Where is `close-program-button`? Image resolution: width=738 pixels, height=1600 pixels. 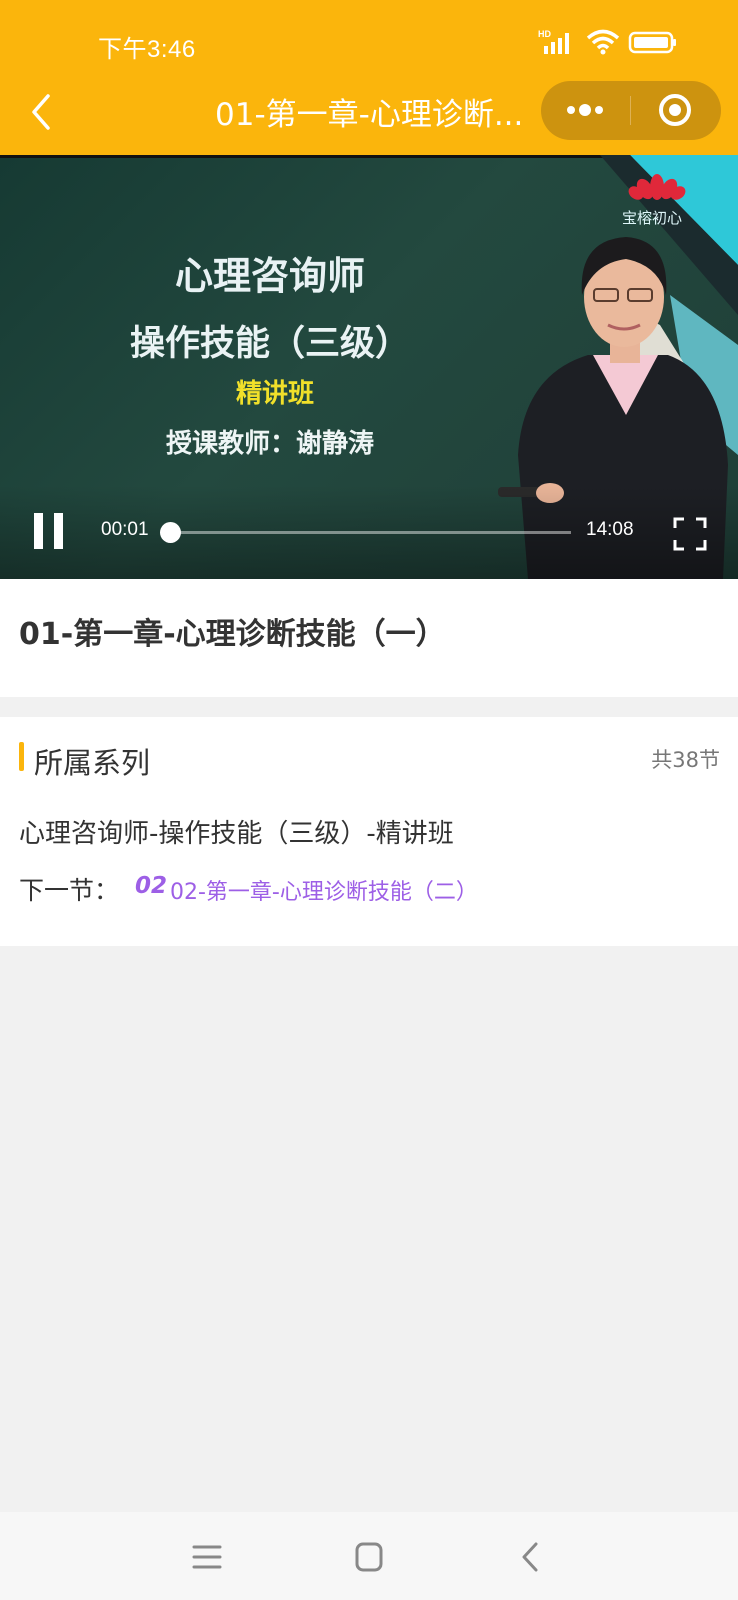
close-program-button is located at coordinates (676, 110).